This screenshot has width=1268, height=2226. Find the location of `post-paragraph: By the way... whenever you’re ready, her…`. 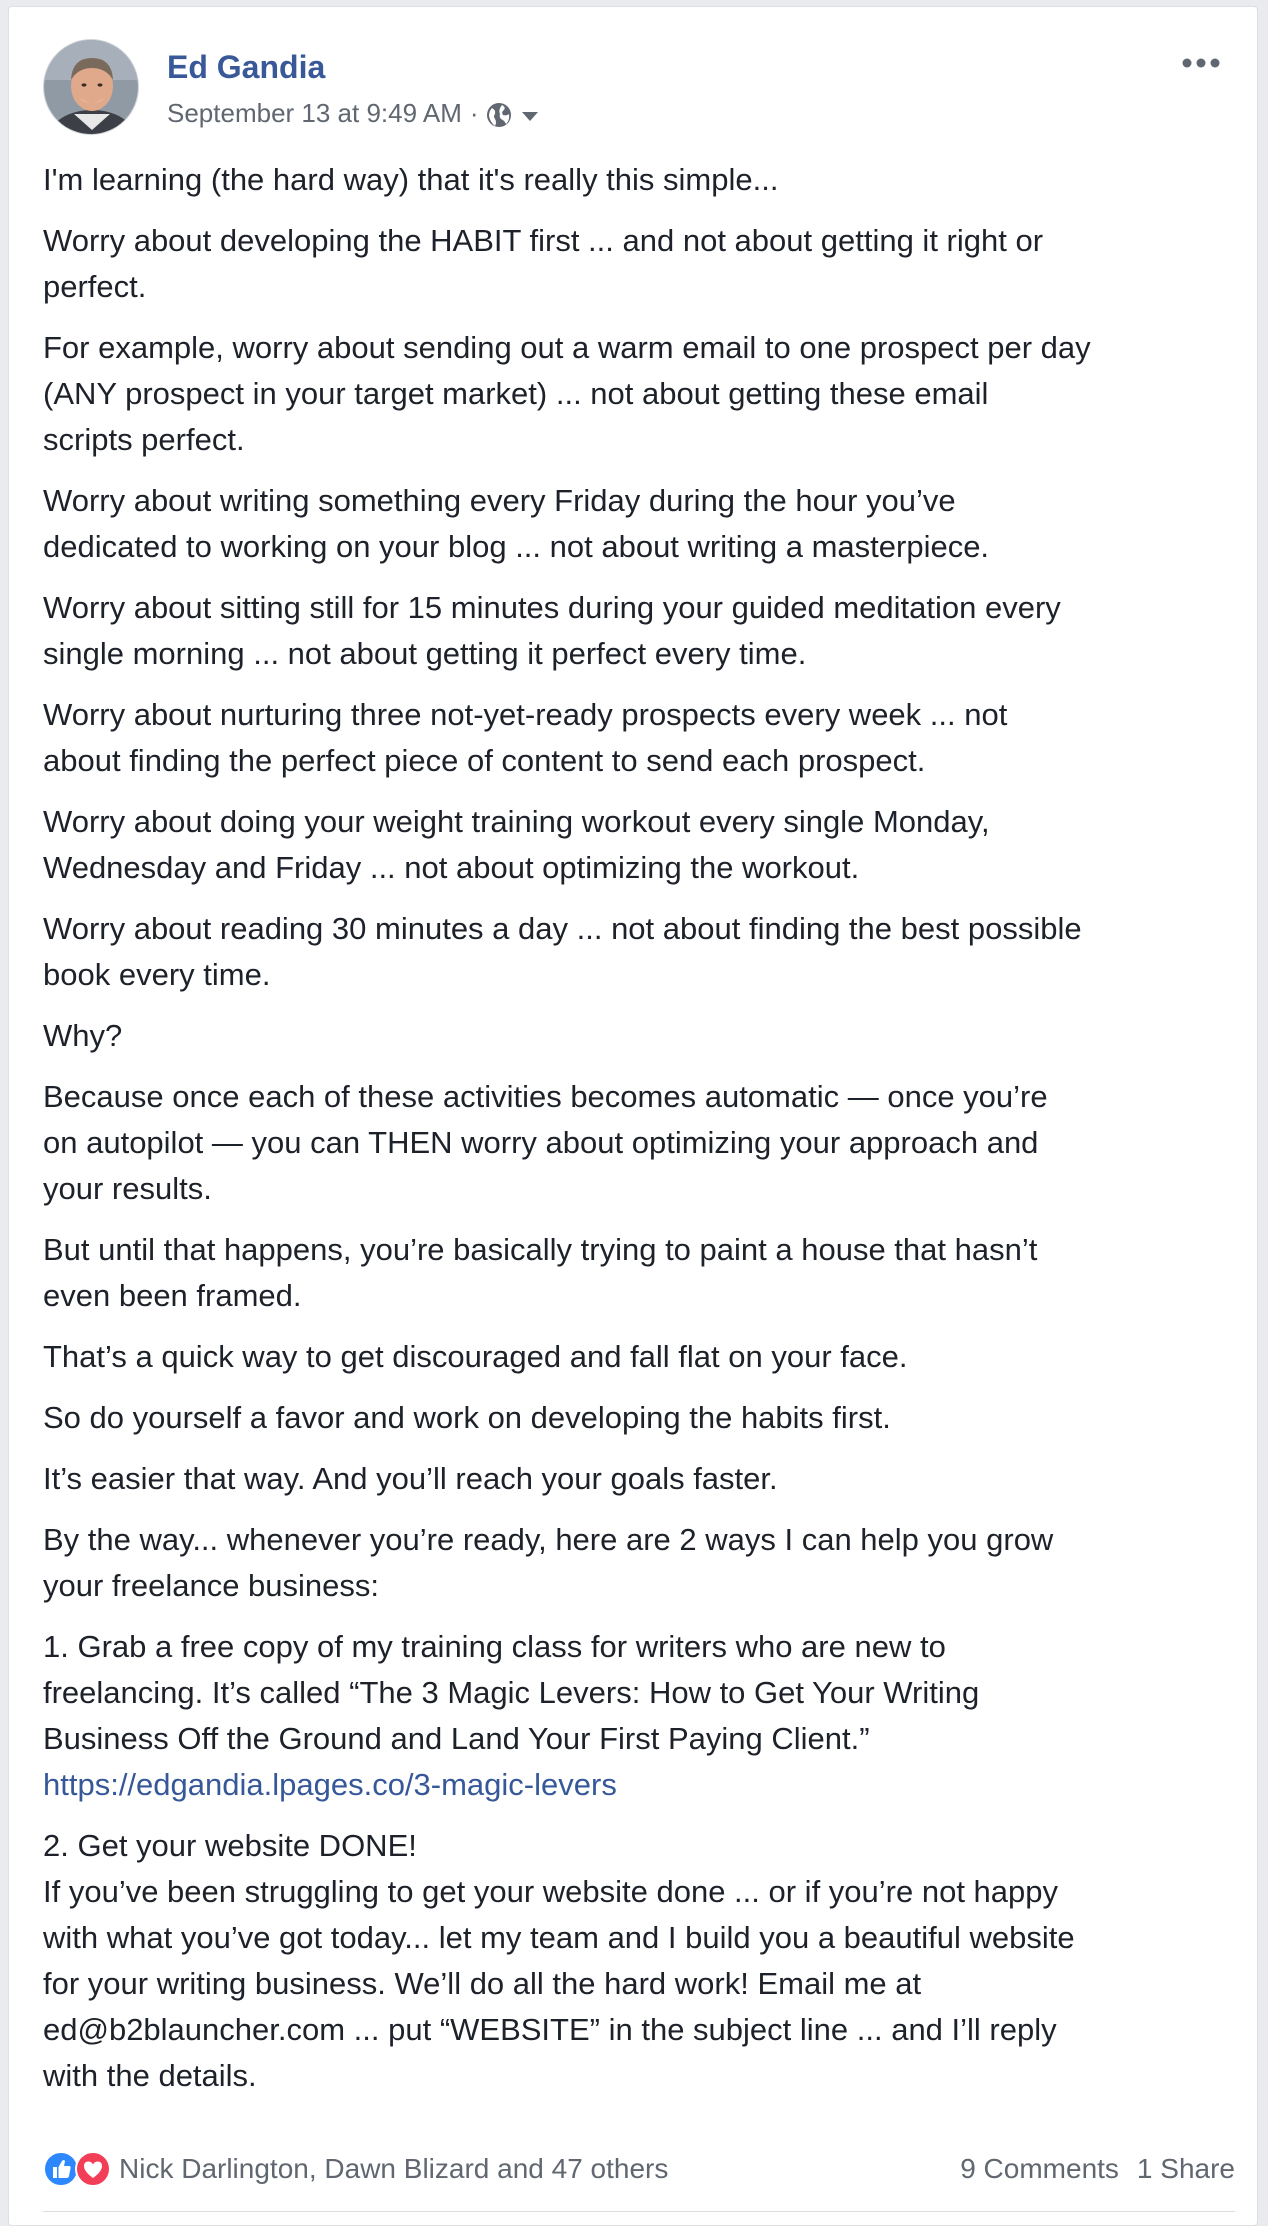

post-paragraph: By the way... whenever you’re ready, her… is located at coordinates (643, 1563).